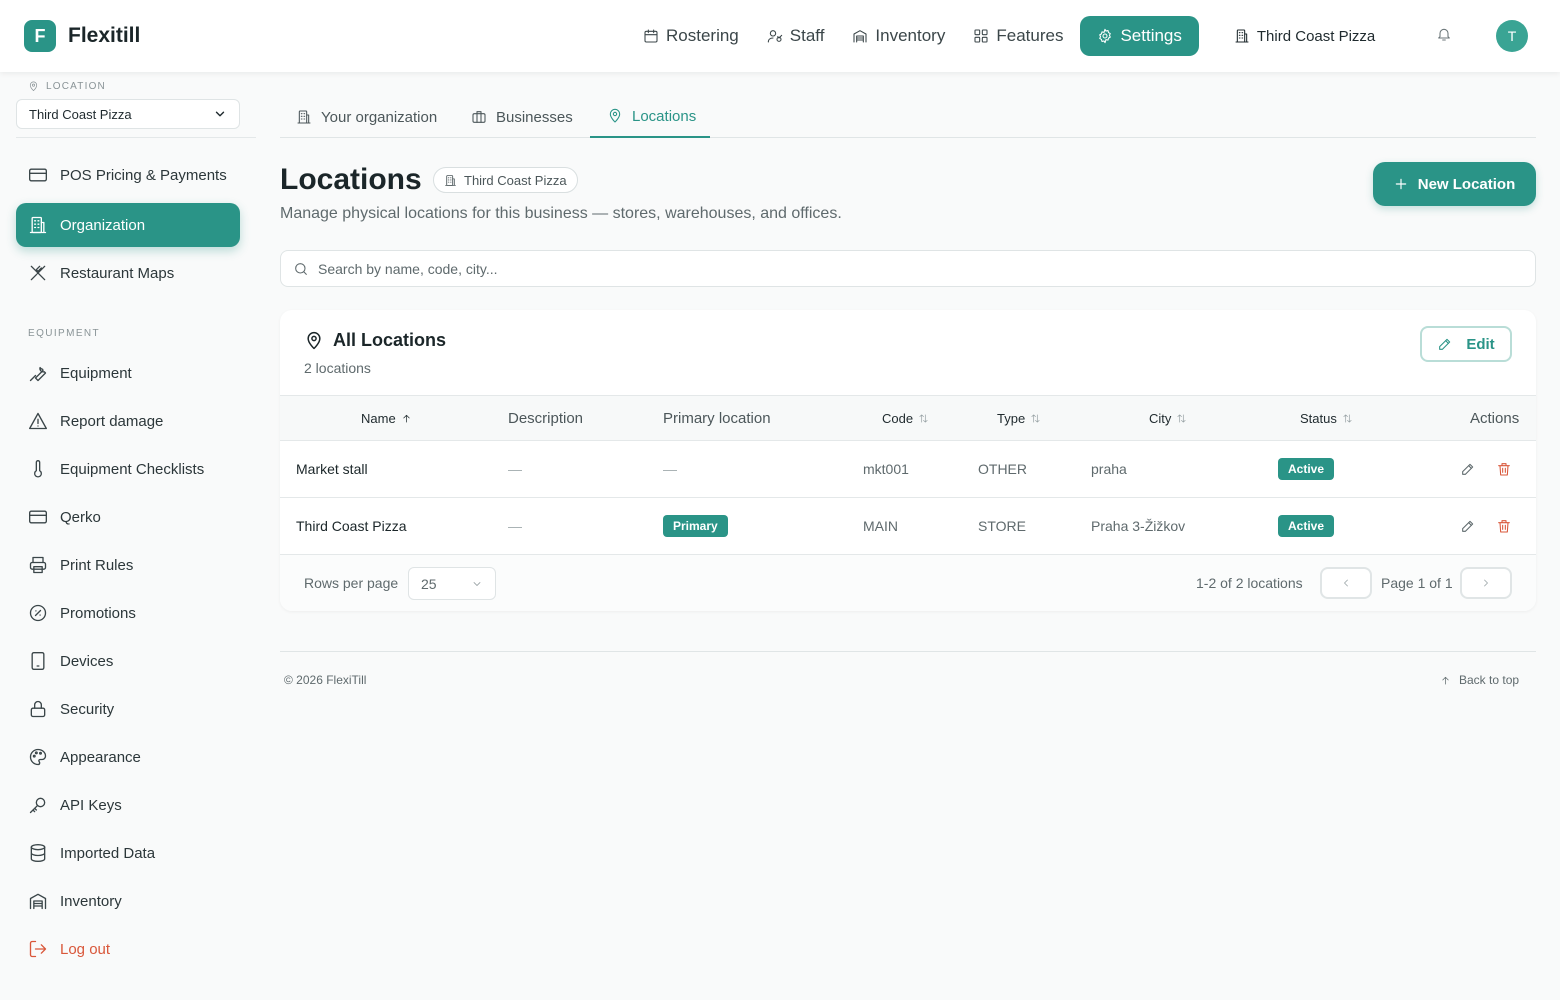 The height and width of the screenshot is (1000, 1560). Describe the element at coordinates (1318, 418) in the screenshot. I see `column-label: Status` at that location.